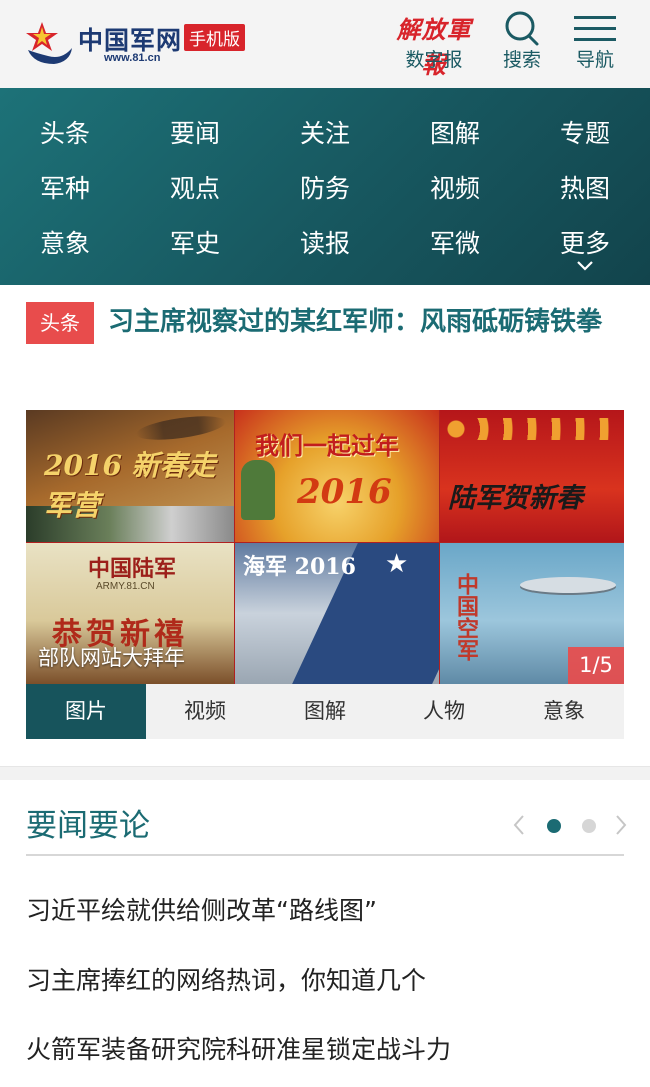 The width and height of the screenshot is (650, 1087). What do you see at coordinates (325, 773) in the screenshot?
I see `section-divider` at bounding box center [325, 773].